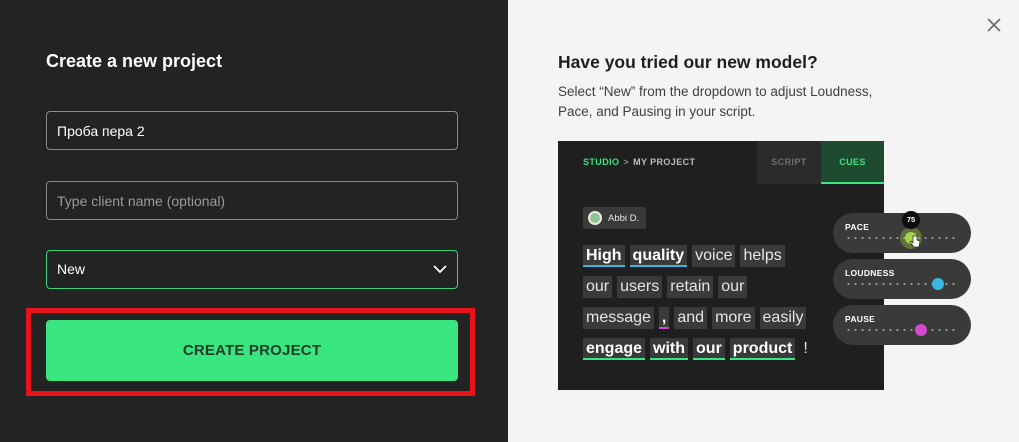 This screenshot has height=442, width=1019. I want to click on project-name-input, so click(252, 130).